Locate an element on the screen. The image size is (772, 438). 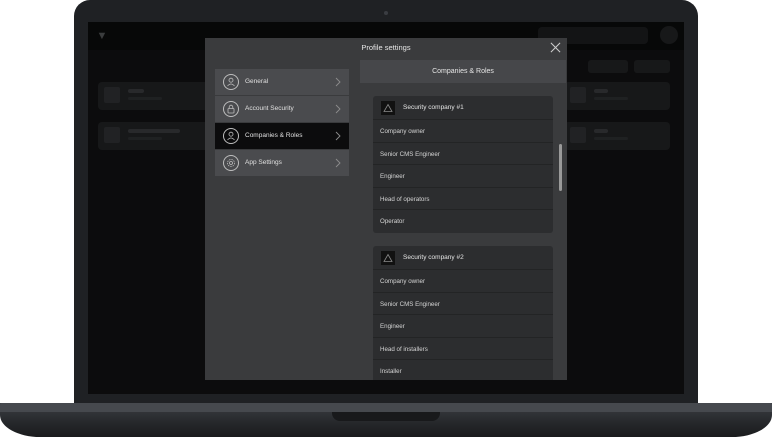
panel-title: Companies & Roles is located at coordinates (463, 71).